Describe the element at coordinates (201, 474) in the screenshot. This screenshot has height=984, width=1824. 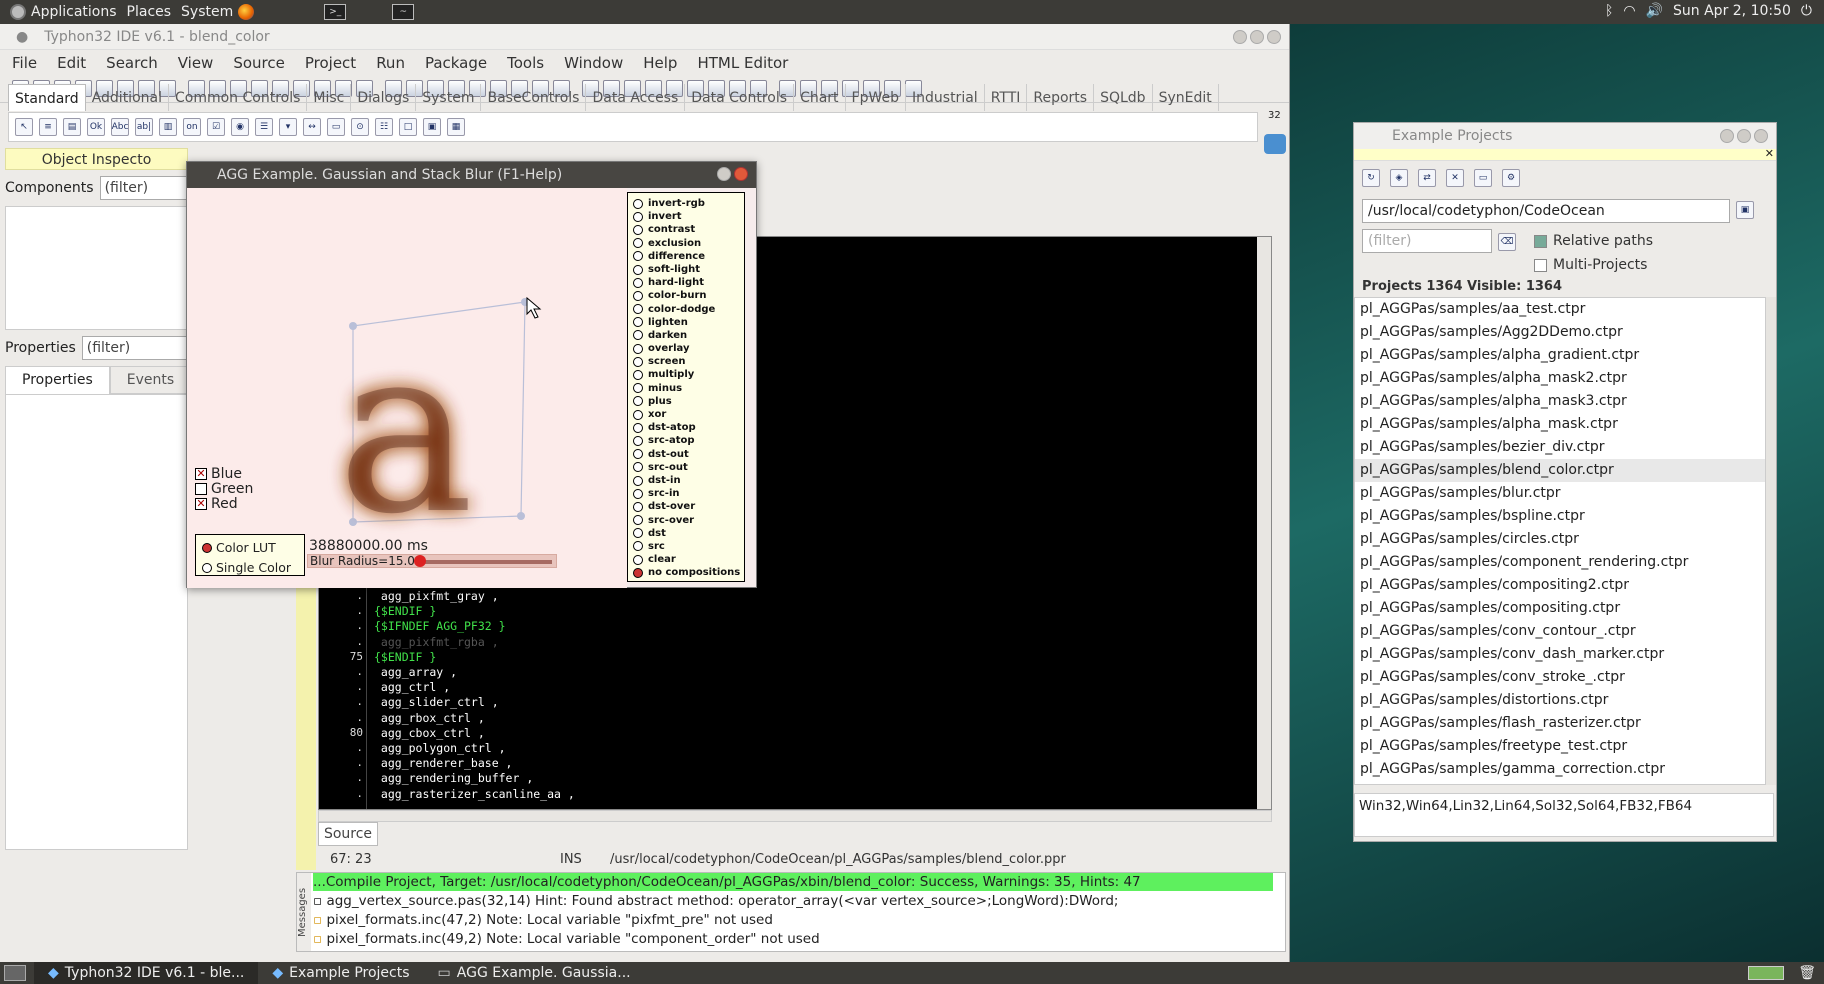
I see `checkbox-blue-box: ✕` at that location.